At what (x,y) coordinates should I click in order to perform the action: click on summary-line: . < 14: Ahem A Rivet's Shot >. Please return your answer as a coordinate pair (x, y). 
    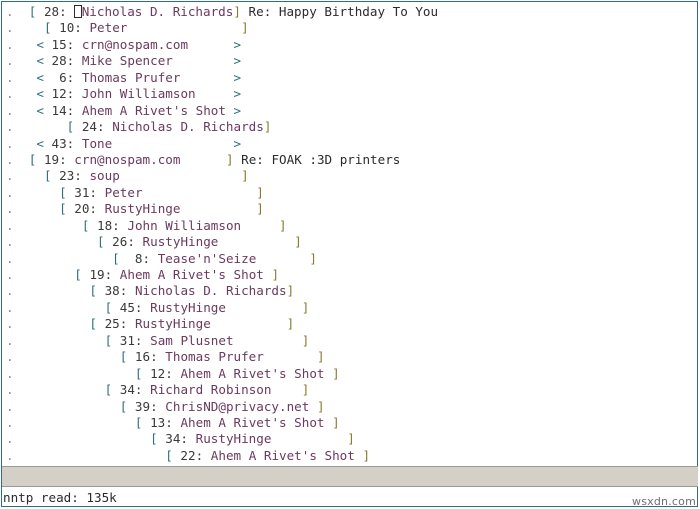
    Looking at the image, I should click on (351, 111).